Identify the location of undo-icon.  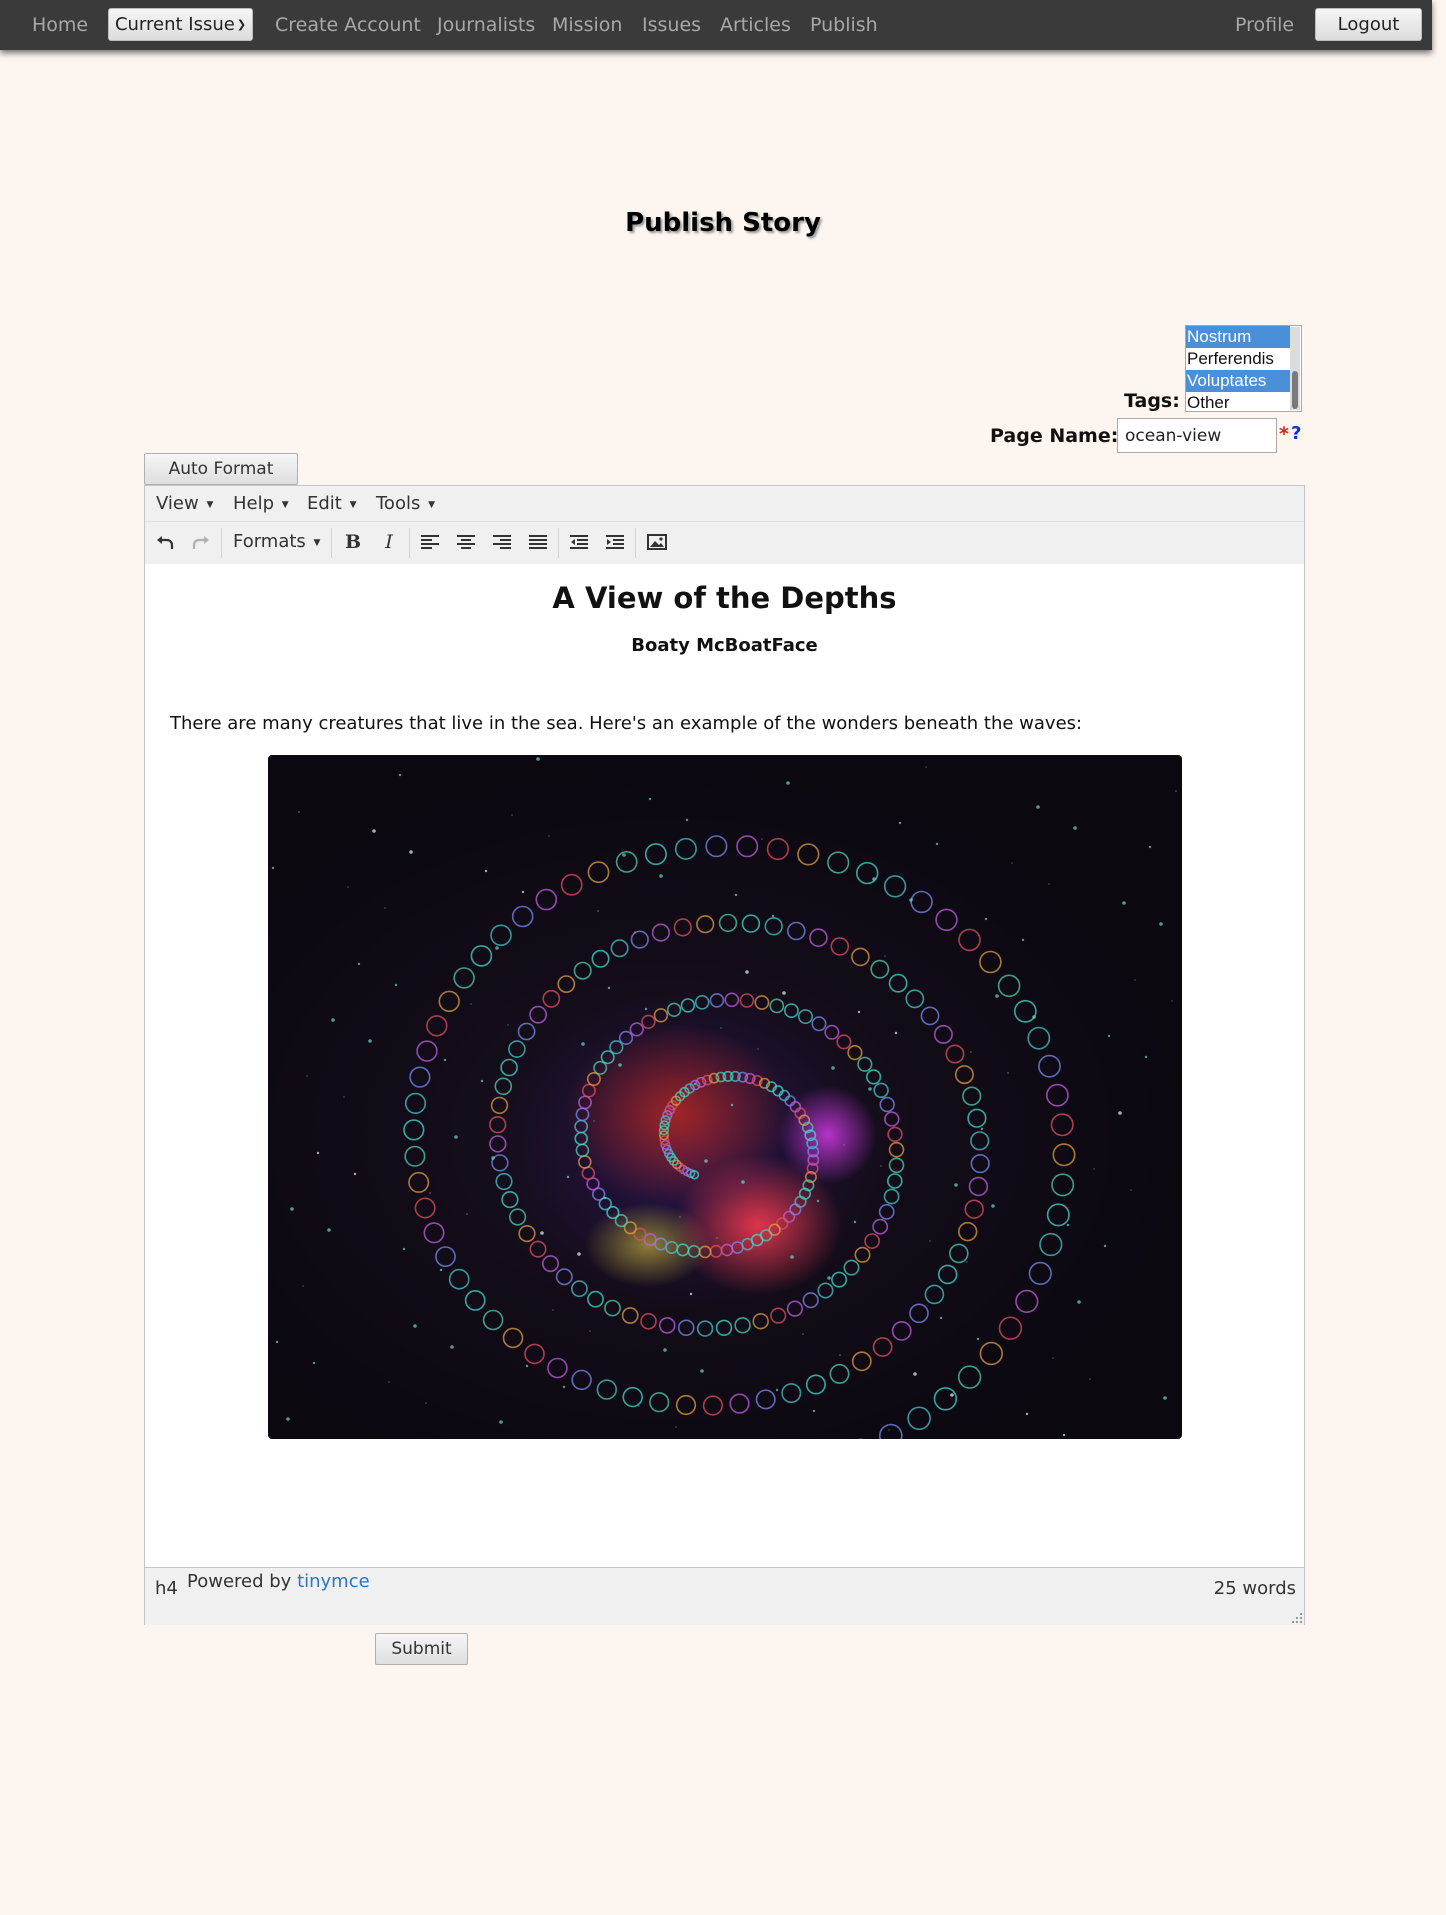
(165, 542).